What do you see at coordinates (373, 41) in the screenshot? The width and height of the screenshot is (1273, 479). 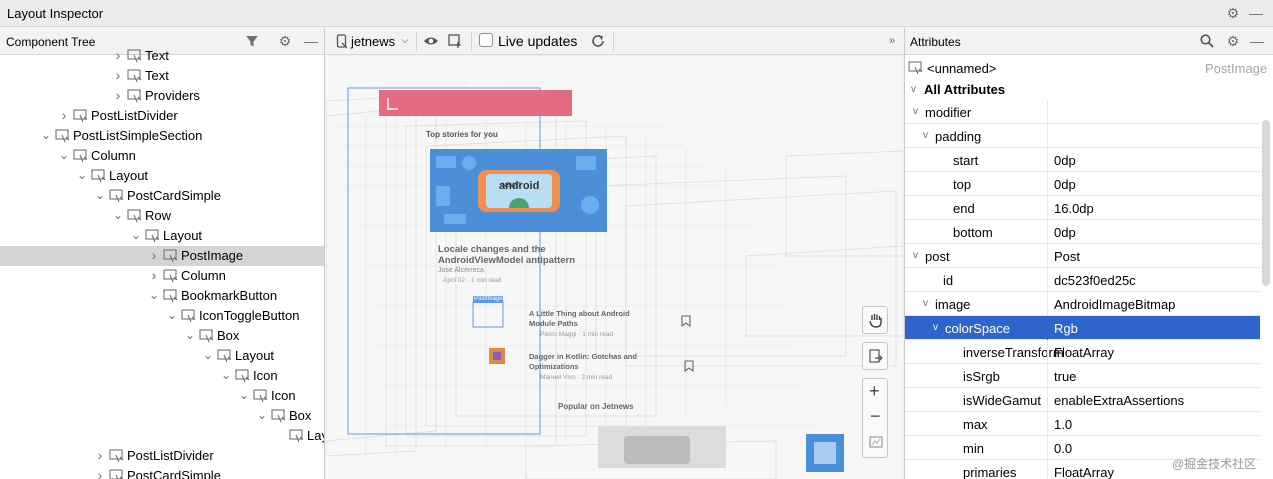 I see `device-selector: jetnews` at bounding box center [373, 41].